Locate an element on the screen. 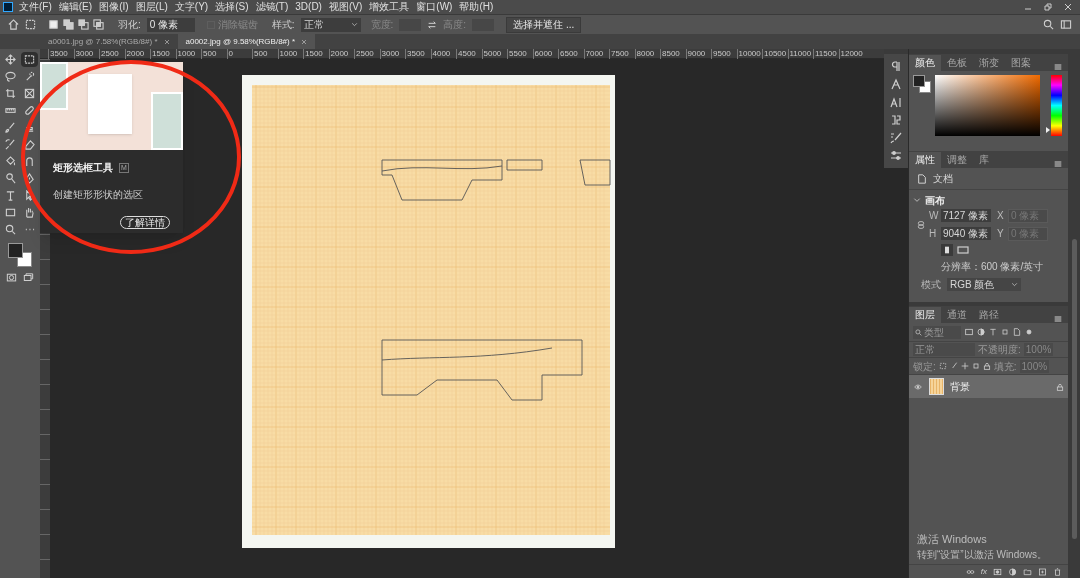  character-style-icon is located at coordinates (896, 84).